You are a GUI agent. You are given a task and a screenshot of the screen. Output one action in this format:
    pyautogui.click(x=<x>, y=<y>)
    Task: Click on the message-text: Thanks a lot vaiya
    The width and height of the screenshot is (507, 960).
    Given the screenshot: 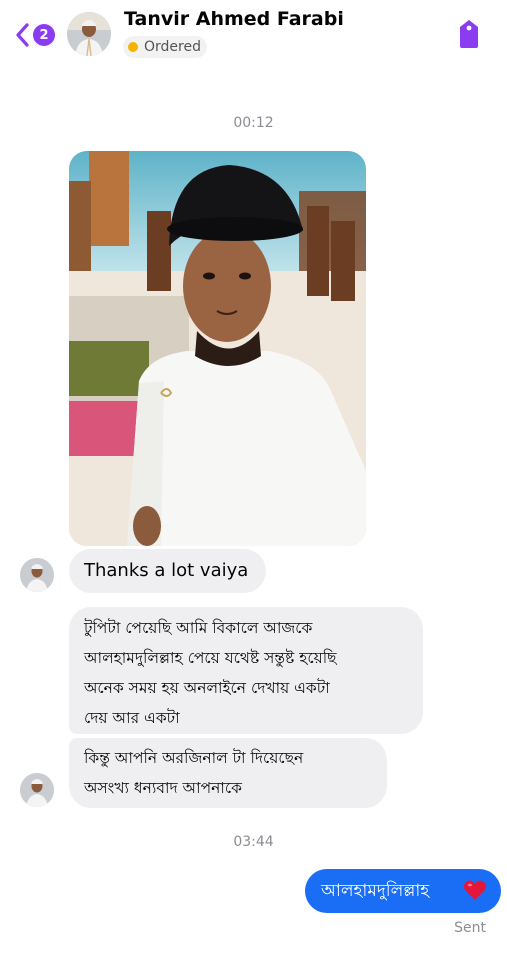 What is the action you would take?
    pyautogui.click(x=166, y=570)
    